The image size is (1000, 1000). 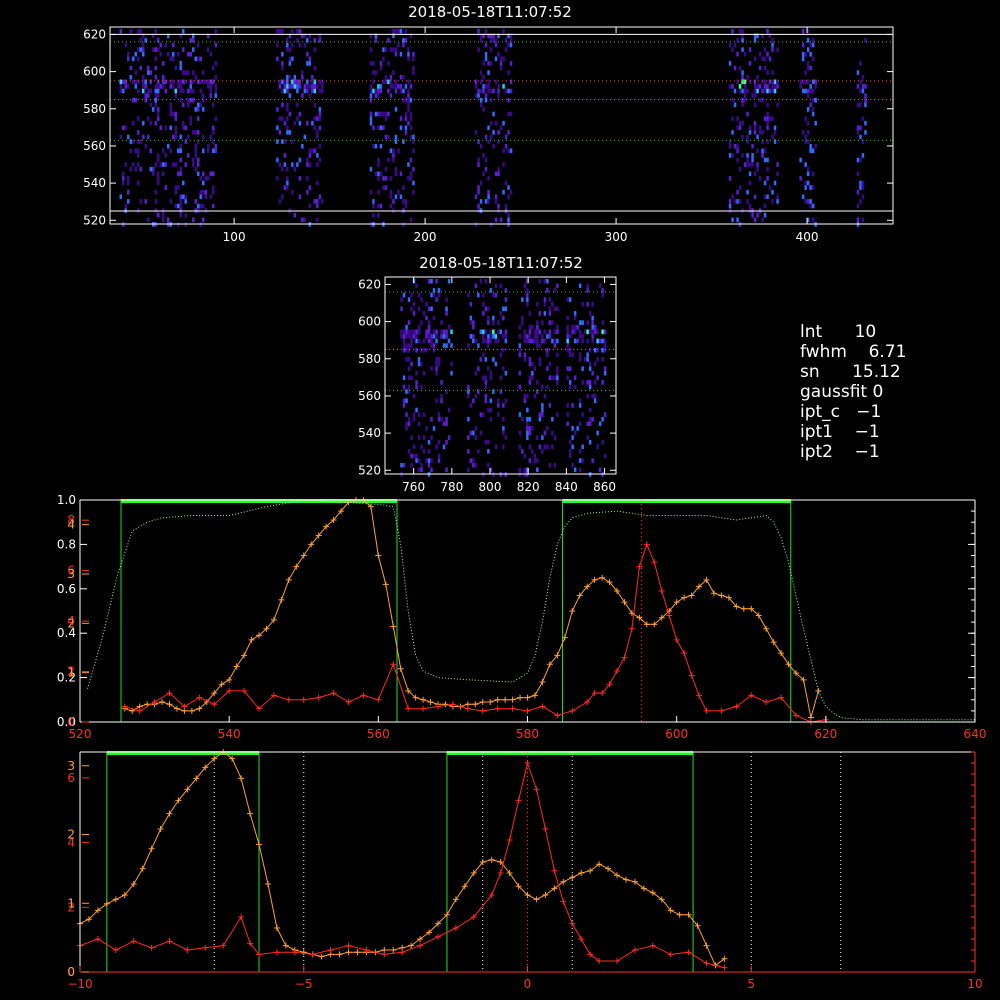 I want to click on panel-2-x-tick-label: 860, so click(x=604, y=487).